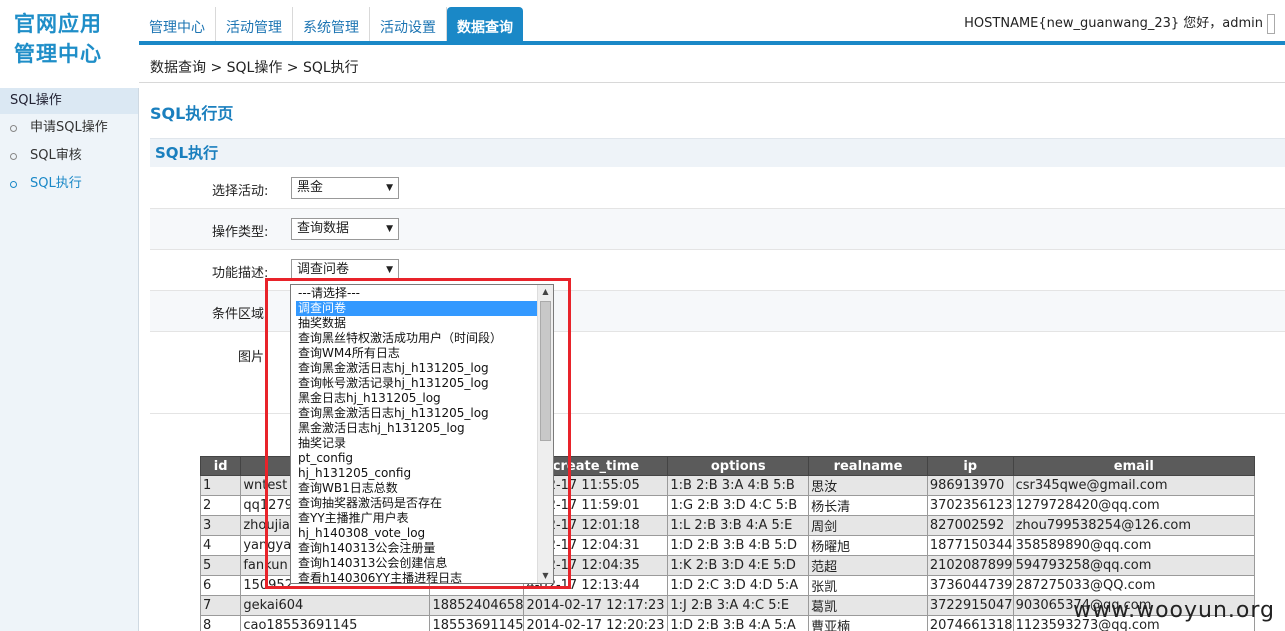 The height and width of the screenshot is (631, 1285). Describe the element at coordinates (323, 228) in the screenshot. I see `optype-select-value: 查询数据` at that location.